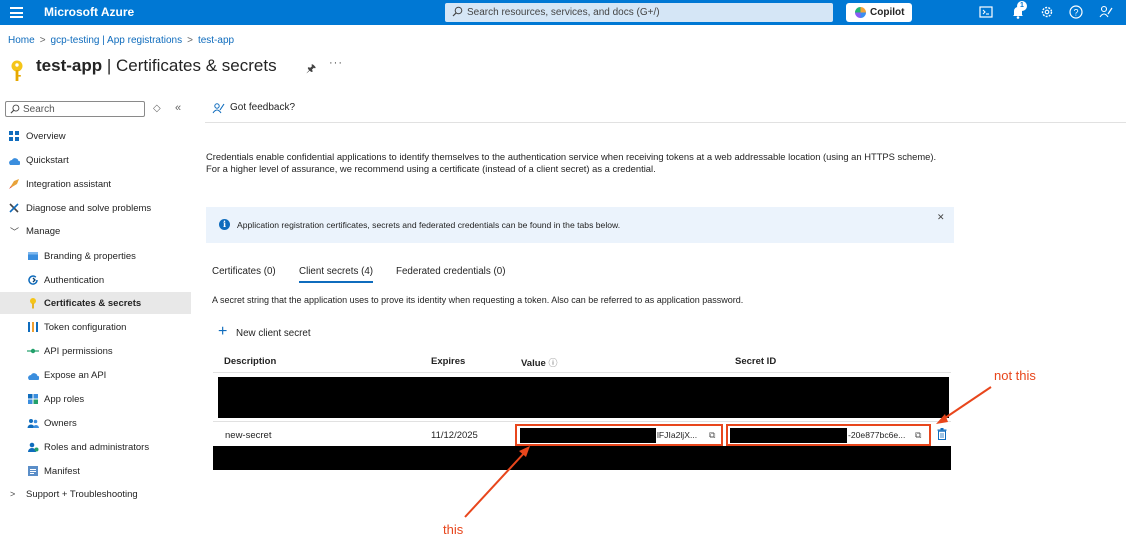 The image size is (1126, 552). What do you see at coordinates (453, 529) in the screenshot?
I see `annotation-this: this` at bounding box center [453, 529].